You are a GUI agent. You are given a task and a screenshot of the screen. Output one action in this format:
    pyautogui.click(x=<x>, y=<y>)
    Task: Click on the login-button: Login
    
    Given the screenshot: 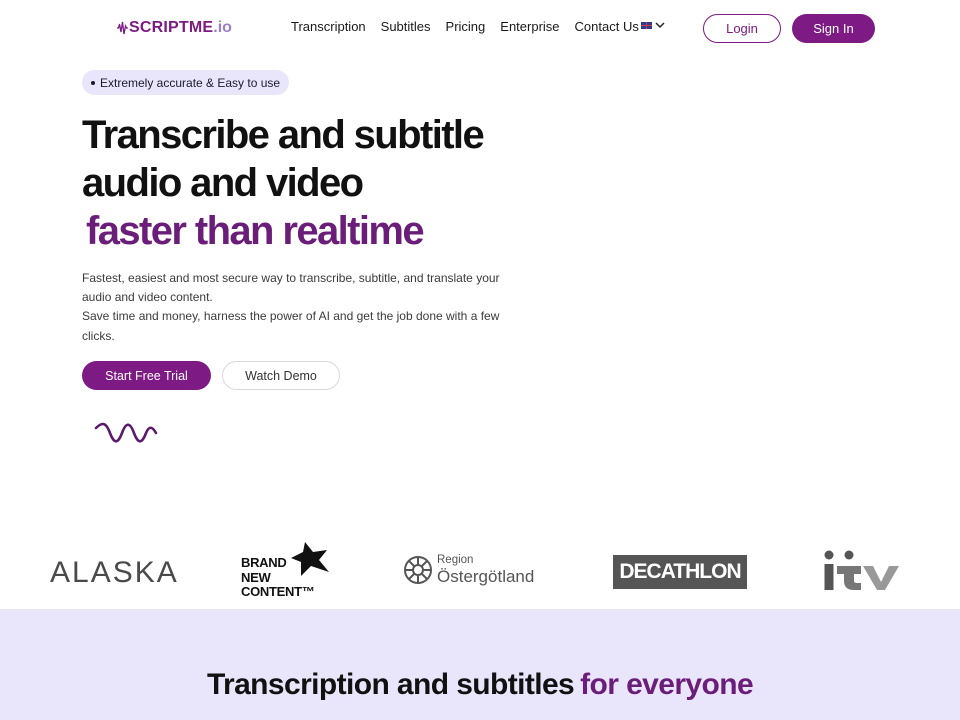 What is the action you would take?
    pyautogui.click(x=742, y=28)
    